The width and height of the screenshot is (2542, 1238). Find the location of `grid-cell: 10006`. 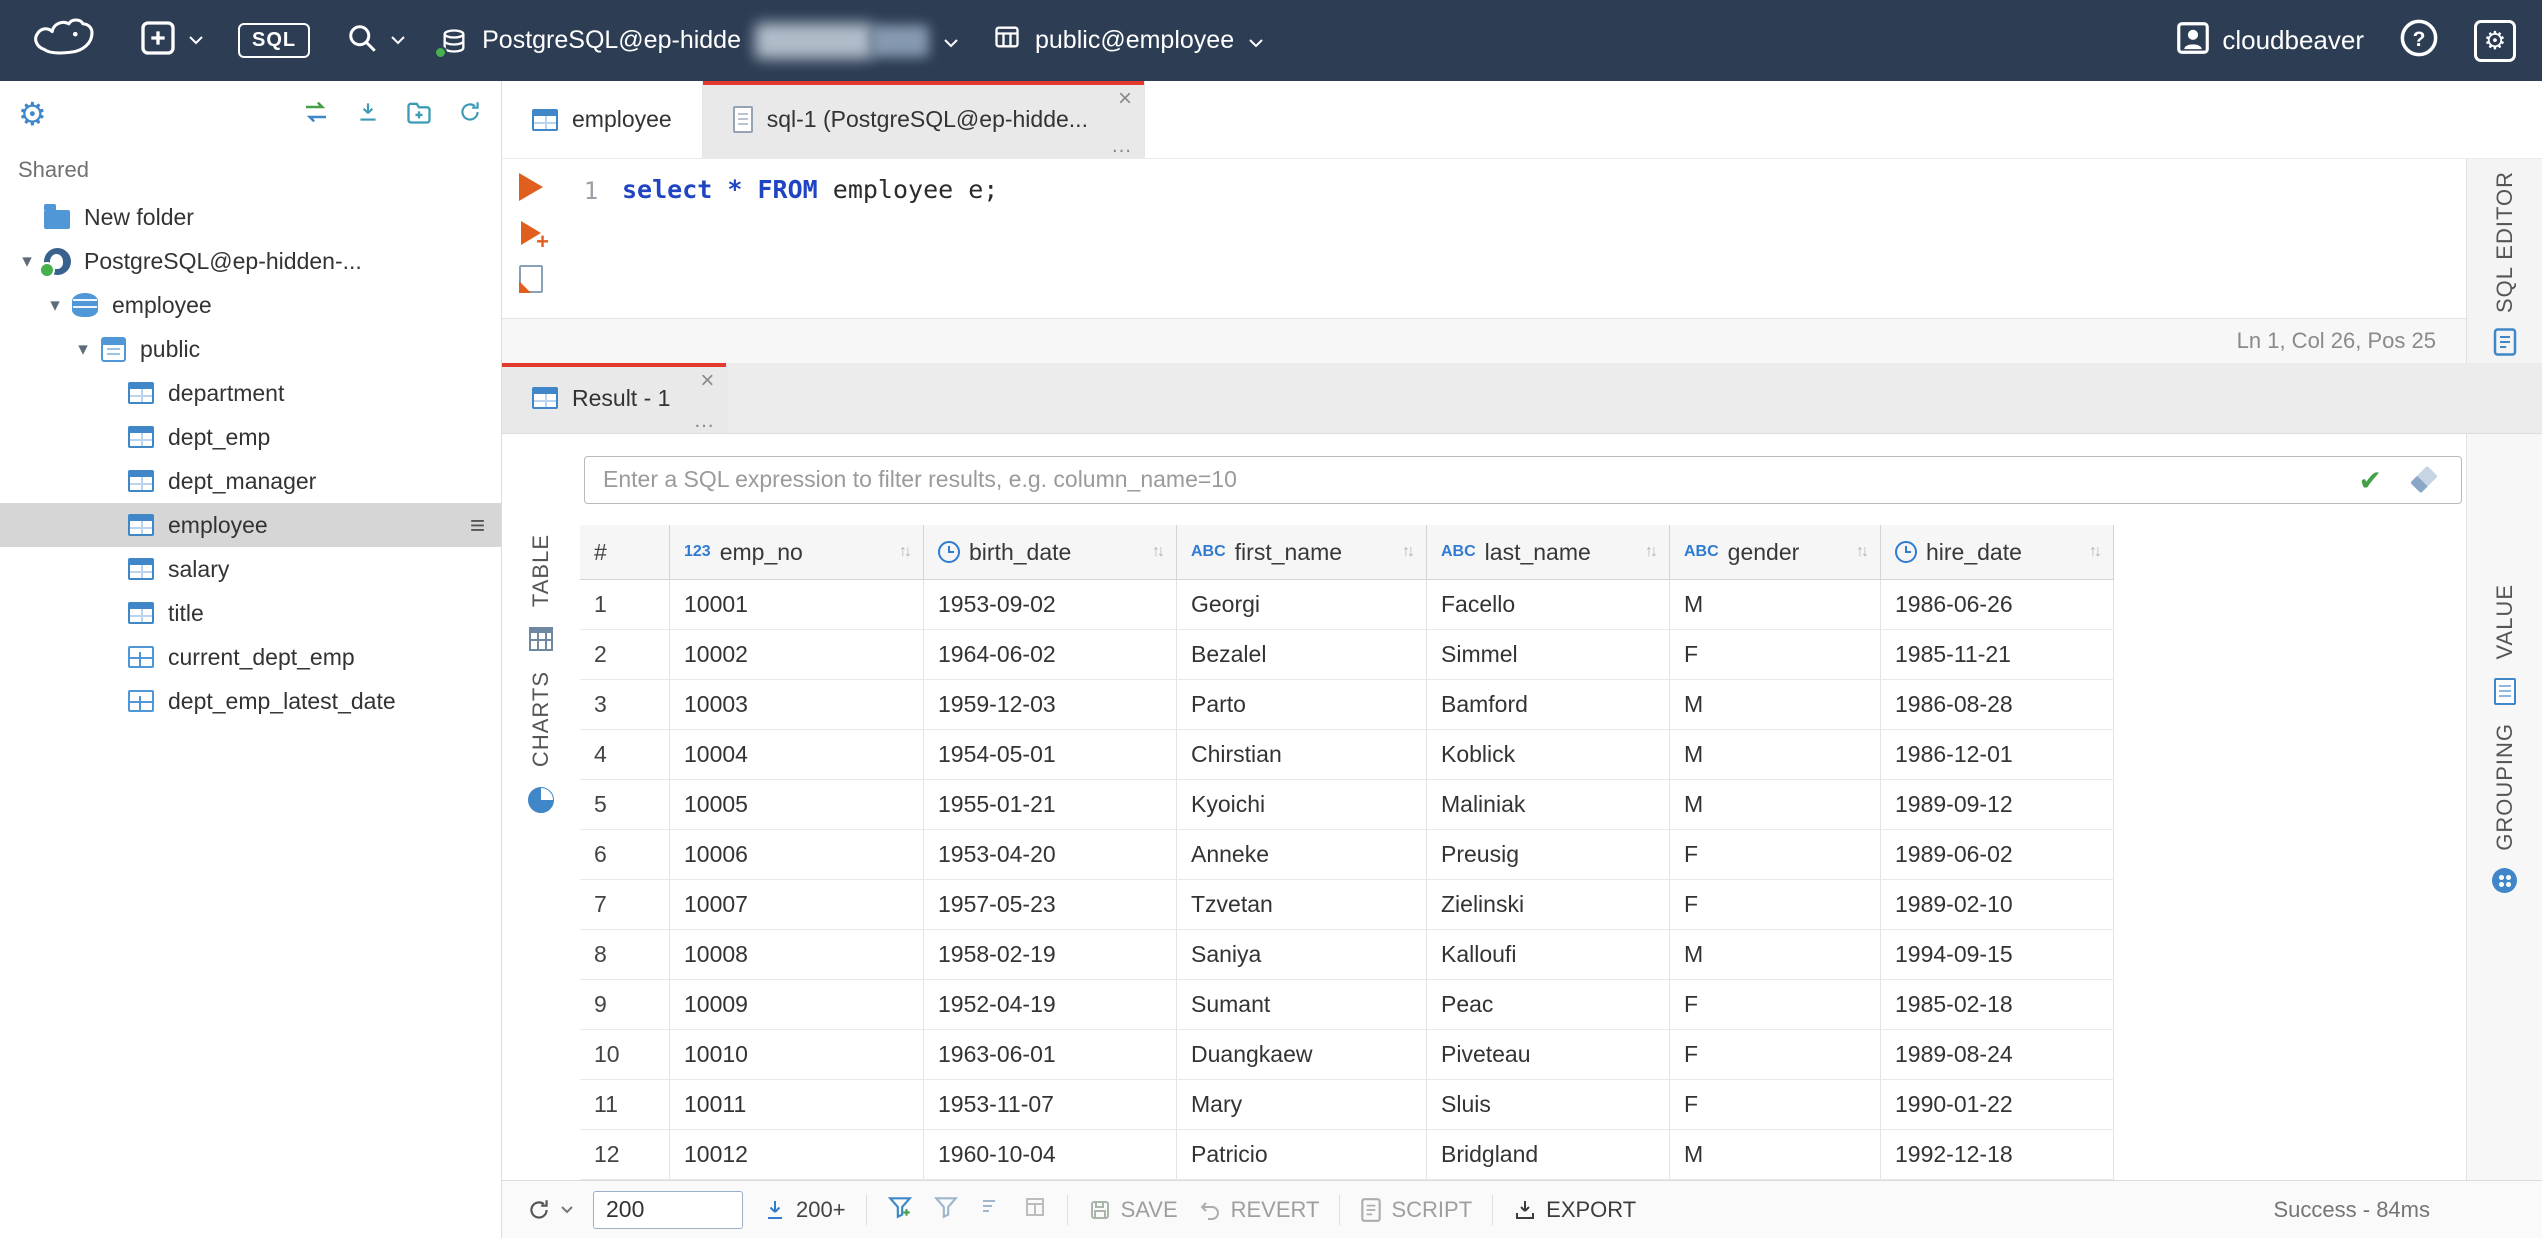

grid-cell: 10006 is located at coordinates (797, 854).